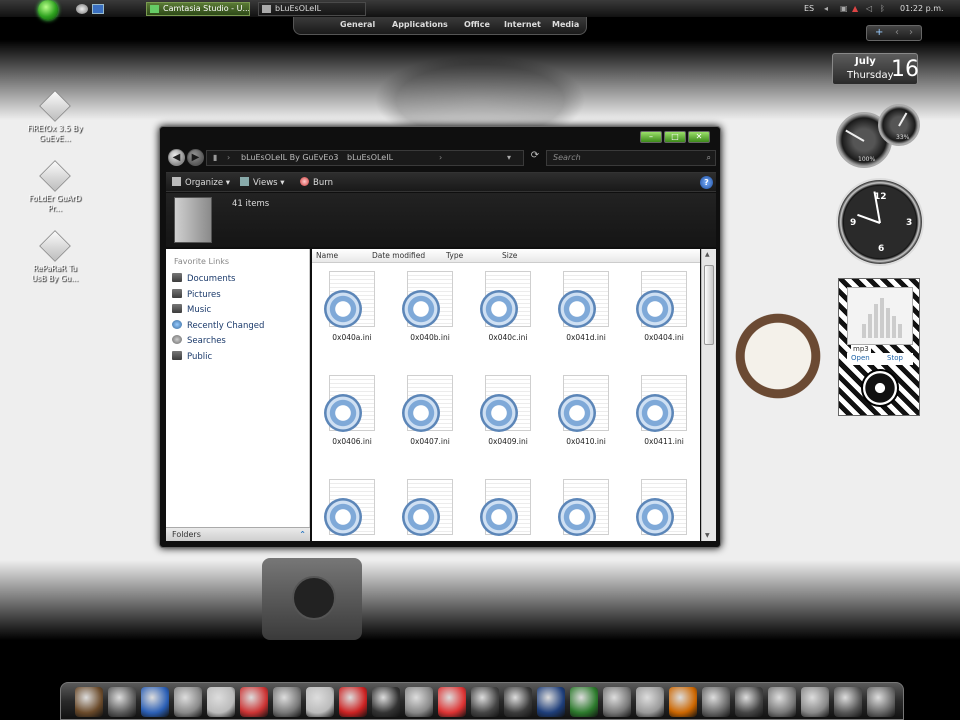 This screenshot has height=720, width=960. Describe the element at coordinates (879, 32) in the screenshot. I see `sidebar-add-button: +` at that location.